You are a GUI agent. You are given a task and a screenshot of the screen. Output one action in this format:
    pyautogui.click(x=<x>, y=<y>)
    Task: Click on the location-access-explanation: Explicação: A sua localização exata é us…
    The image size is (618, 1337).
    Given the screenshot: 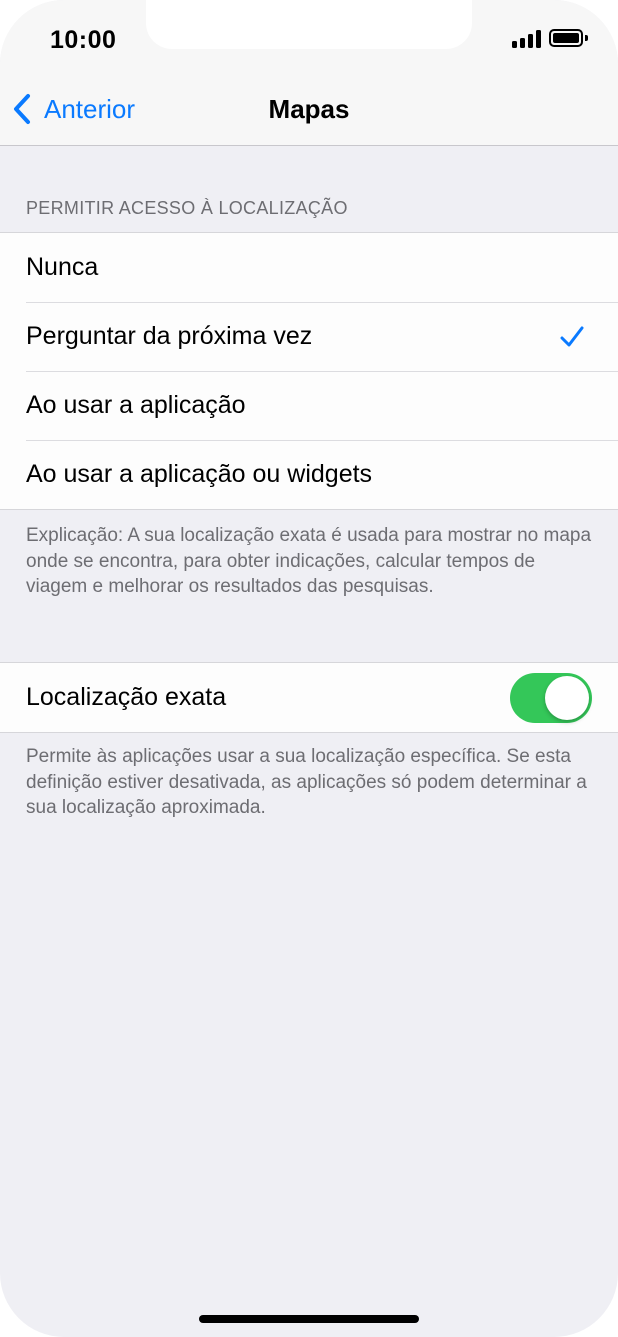 What is the action you would take?
    pyautogui.click(x=309, y=561)
    